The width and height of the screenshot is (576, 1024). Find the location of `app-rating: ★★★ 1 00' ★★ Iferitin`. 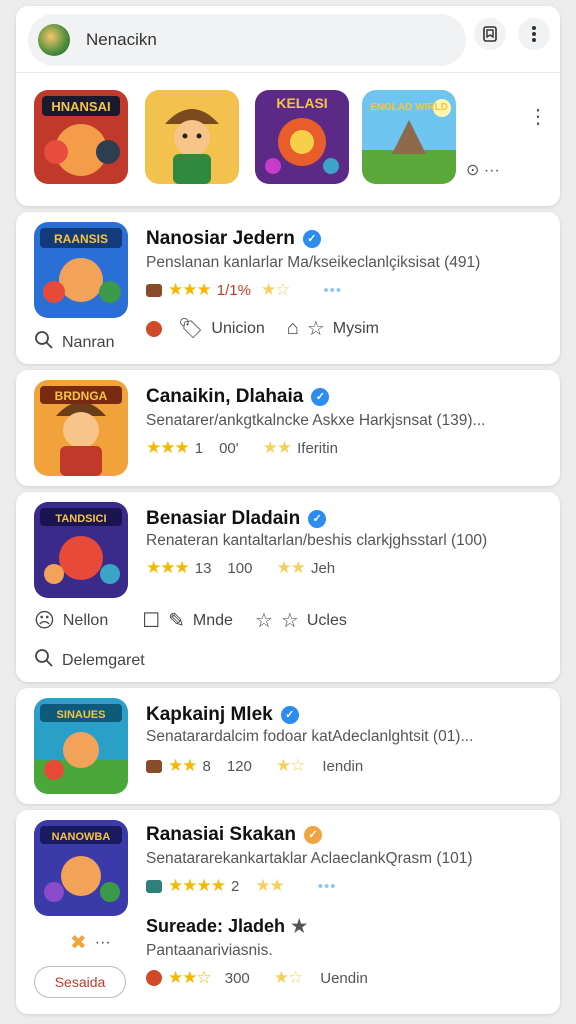

app-rating: ★★★ 1 00' ★★ Iferitin is located at coordinates (242, 447).